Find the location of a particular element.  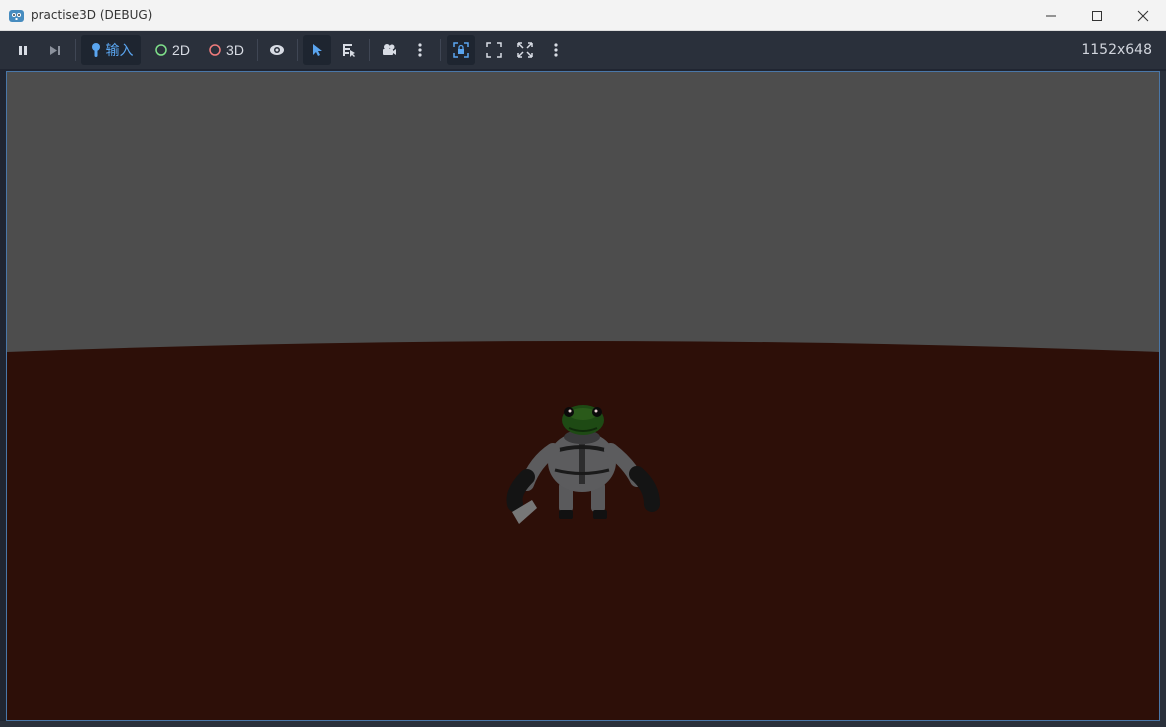

eye-icon is located at coordinates (277, 50).